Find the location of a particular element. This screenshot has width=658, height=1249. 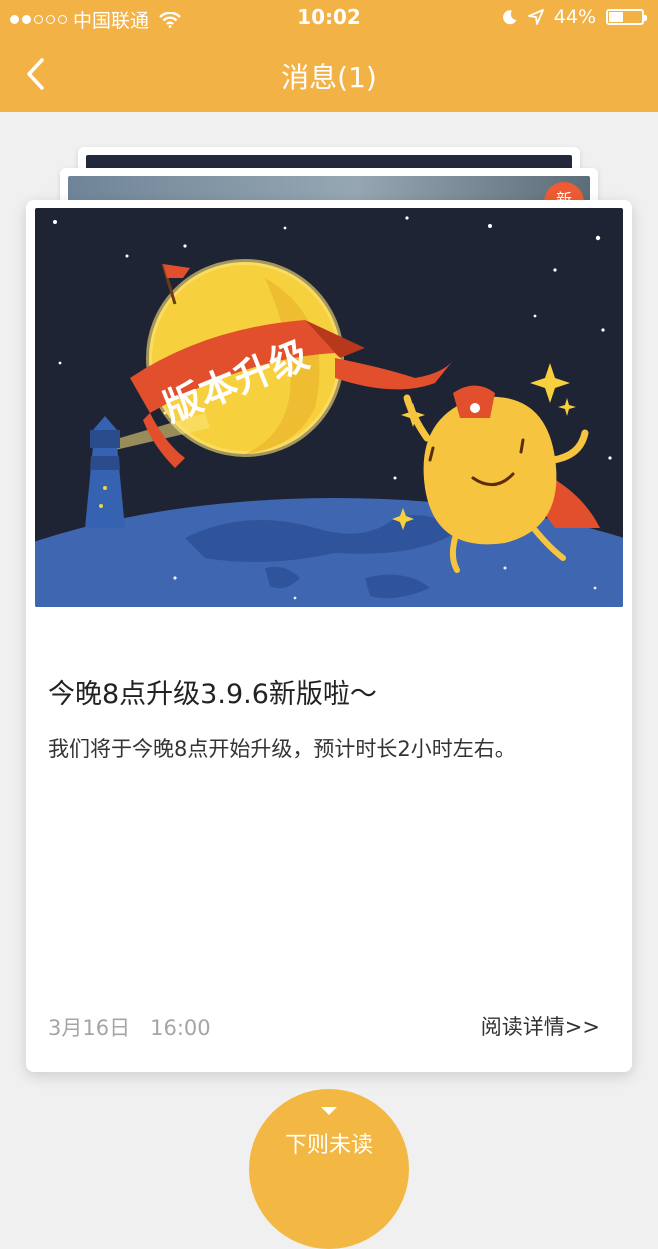

location-arrow-icon is located at coordinates (535, 17).